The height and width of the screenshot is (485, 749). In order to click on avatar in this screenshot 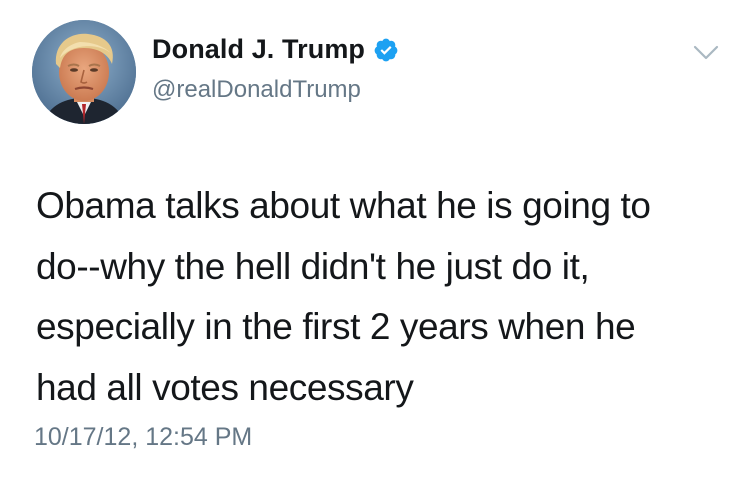, I will do `click(84, 72)`.